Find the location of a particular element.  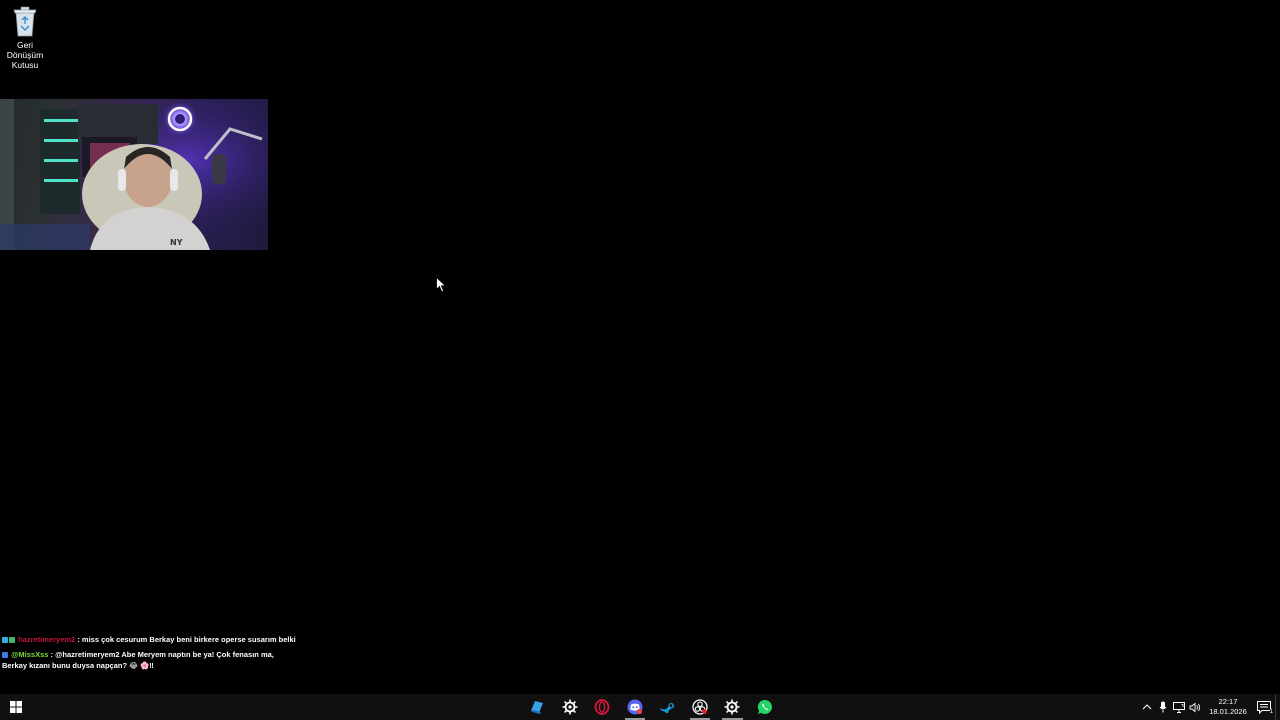

discord-icon is located at coordinates (635, 707).